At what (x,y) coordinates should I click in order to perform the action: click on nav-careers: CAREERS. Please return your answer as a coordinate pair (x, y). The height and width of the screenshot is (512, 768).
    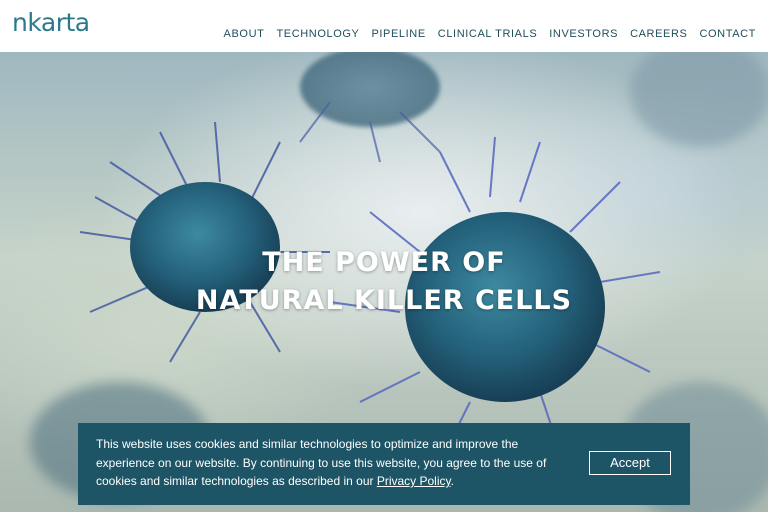
    Looking at the image, I should click on (658, 34).